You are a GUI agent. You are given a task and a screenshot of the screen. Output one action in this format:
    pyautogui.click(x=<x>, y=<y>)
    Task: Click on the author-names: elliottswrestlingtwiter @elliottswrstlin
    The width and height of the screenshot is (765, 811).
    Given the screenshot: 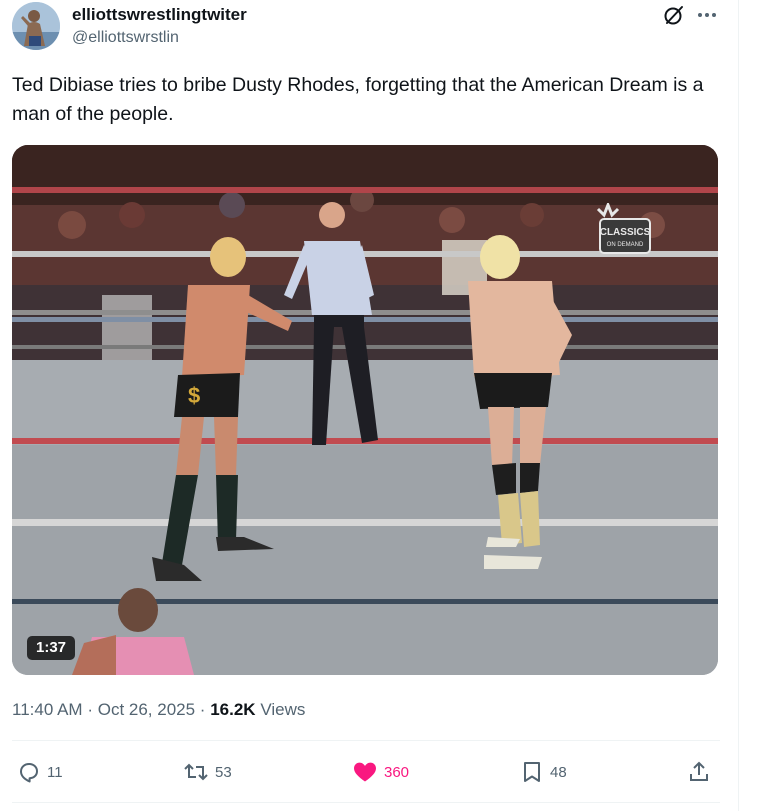 What is the action you would take?
    pyautogui.click(x=159, y=27)
    